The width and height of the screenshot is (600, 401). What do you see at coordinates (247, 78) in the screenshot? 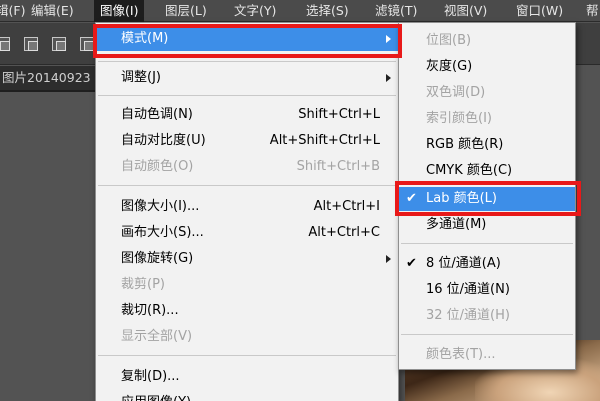
I see `menu-item-adjustments: 调整(J)` at bounding box center [247, 78].